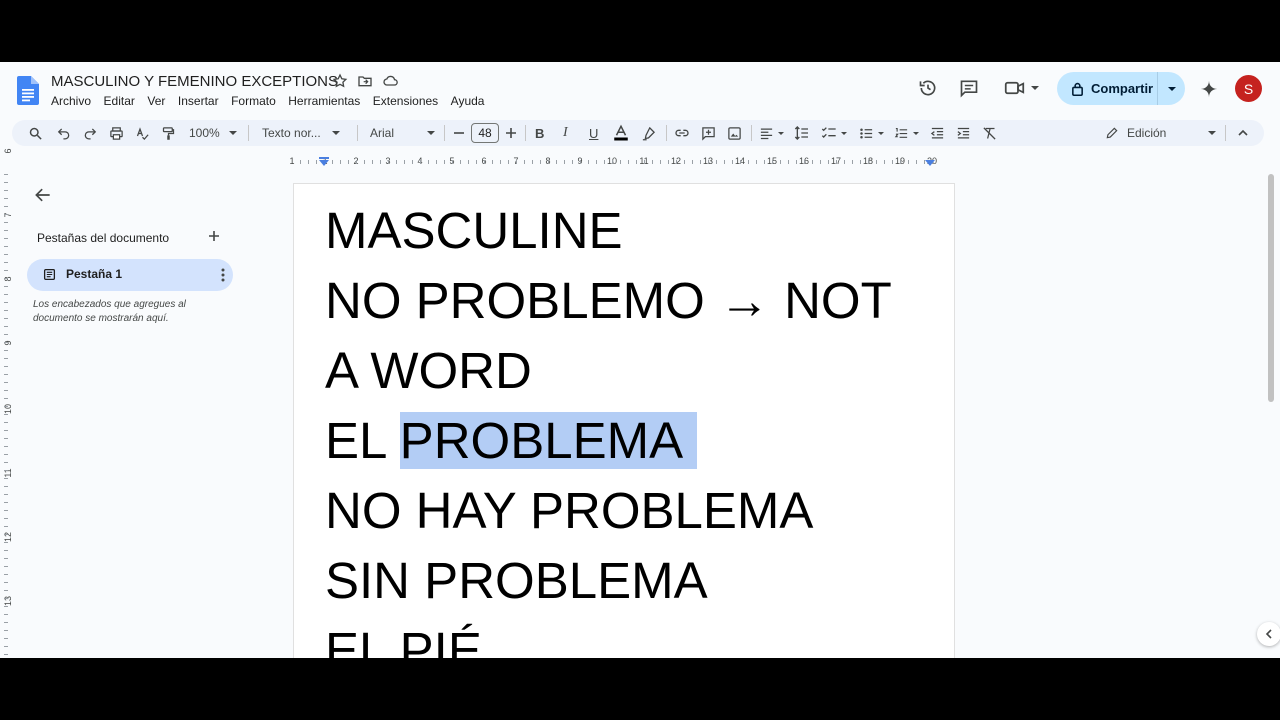 The height and width of the screenshot is (720, 1280). Describe the element at coordinates (201, 101) in the screenshot. I see `menu-insertar: Insertar` at that location.